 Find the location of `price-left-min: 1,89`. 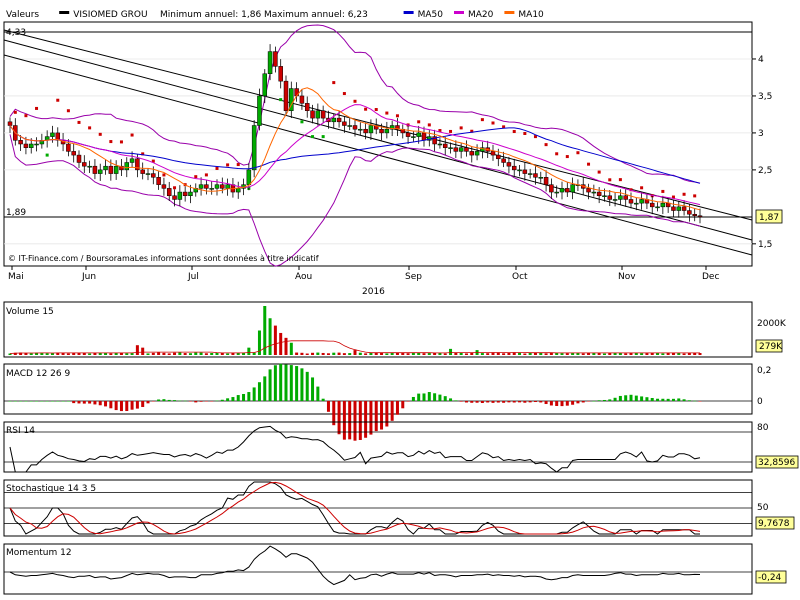

price-left-min: 1,89 is located at coordinates (16, 213).